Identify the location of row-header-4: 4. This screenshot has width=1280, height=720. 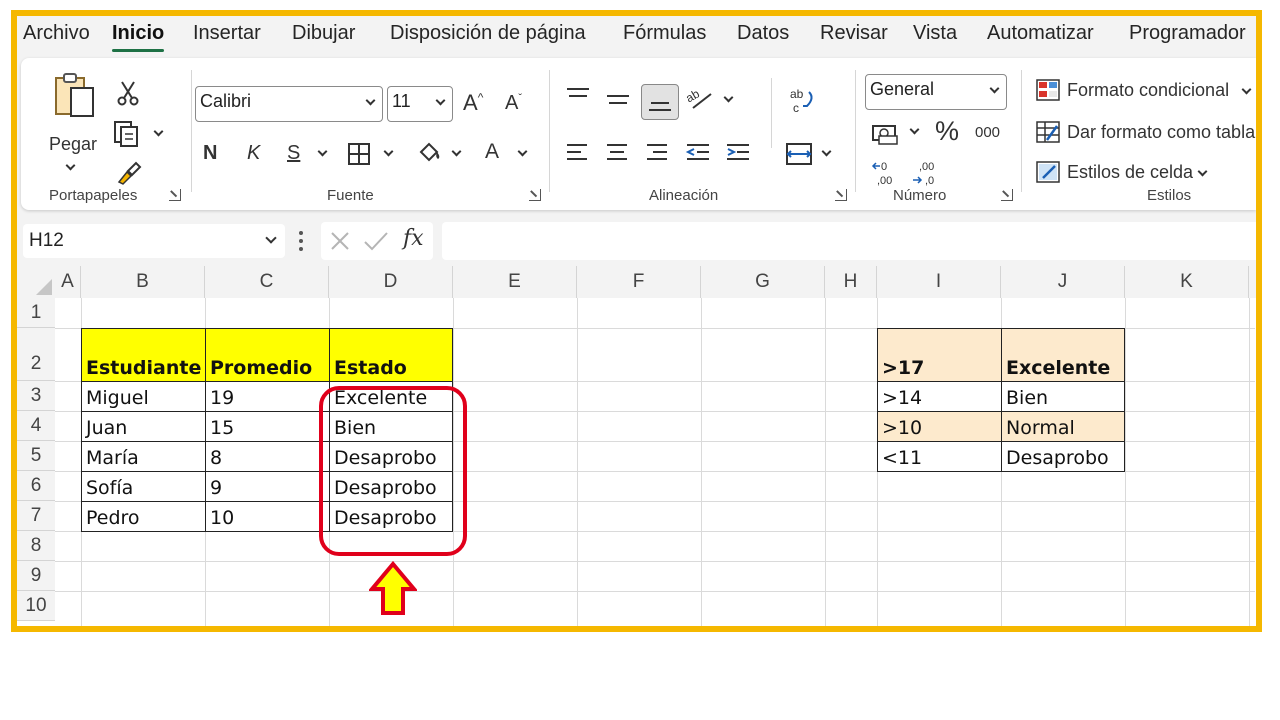
(36, 426).